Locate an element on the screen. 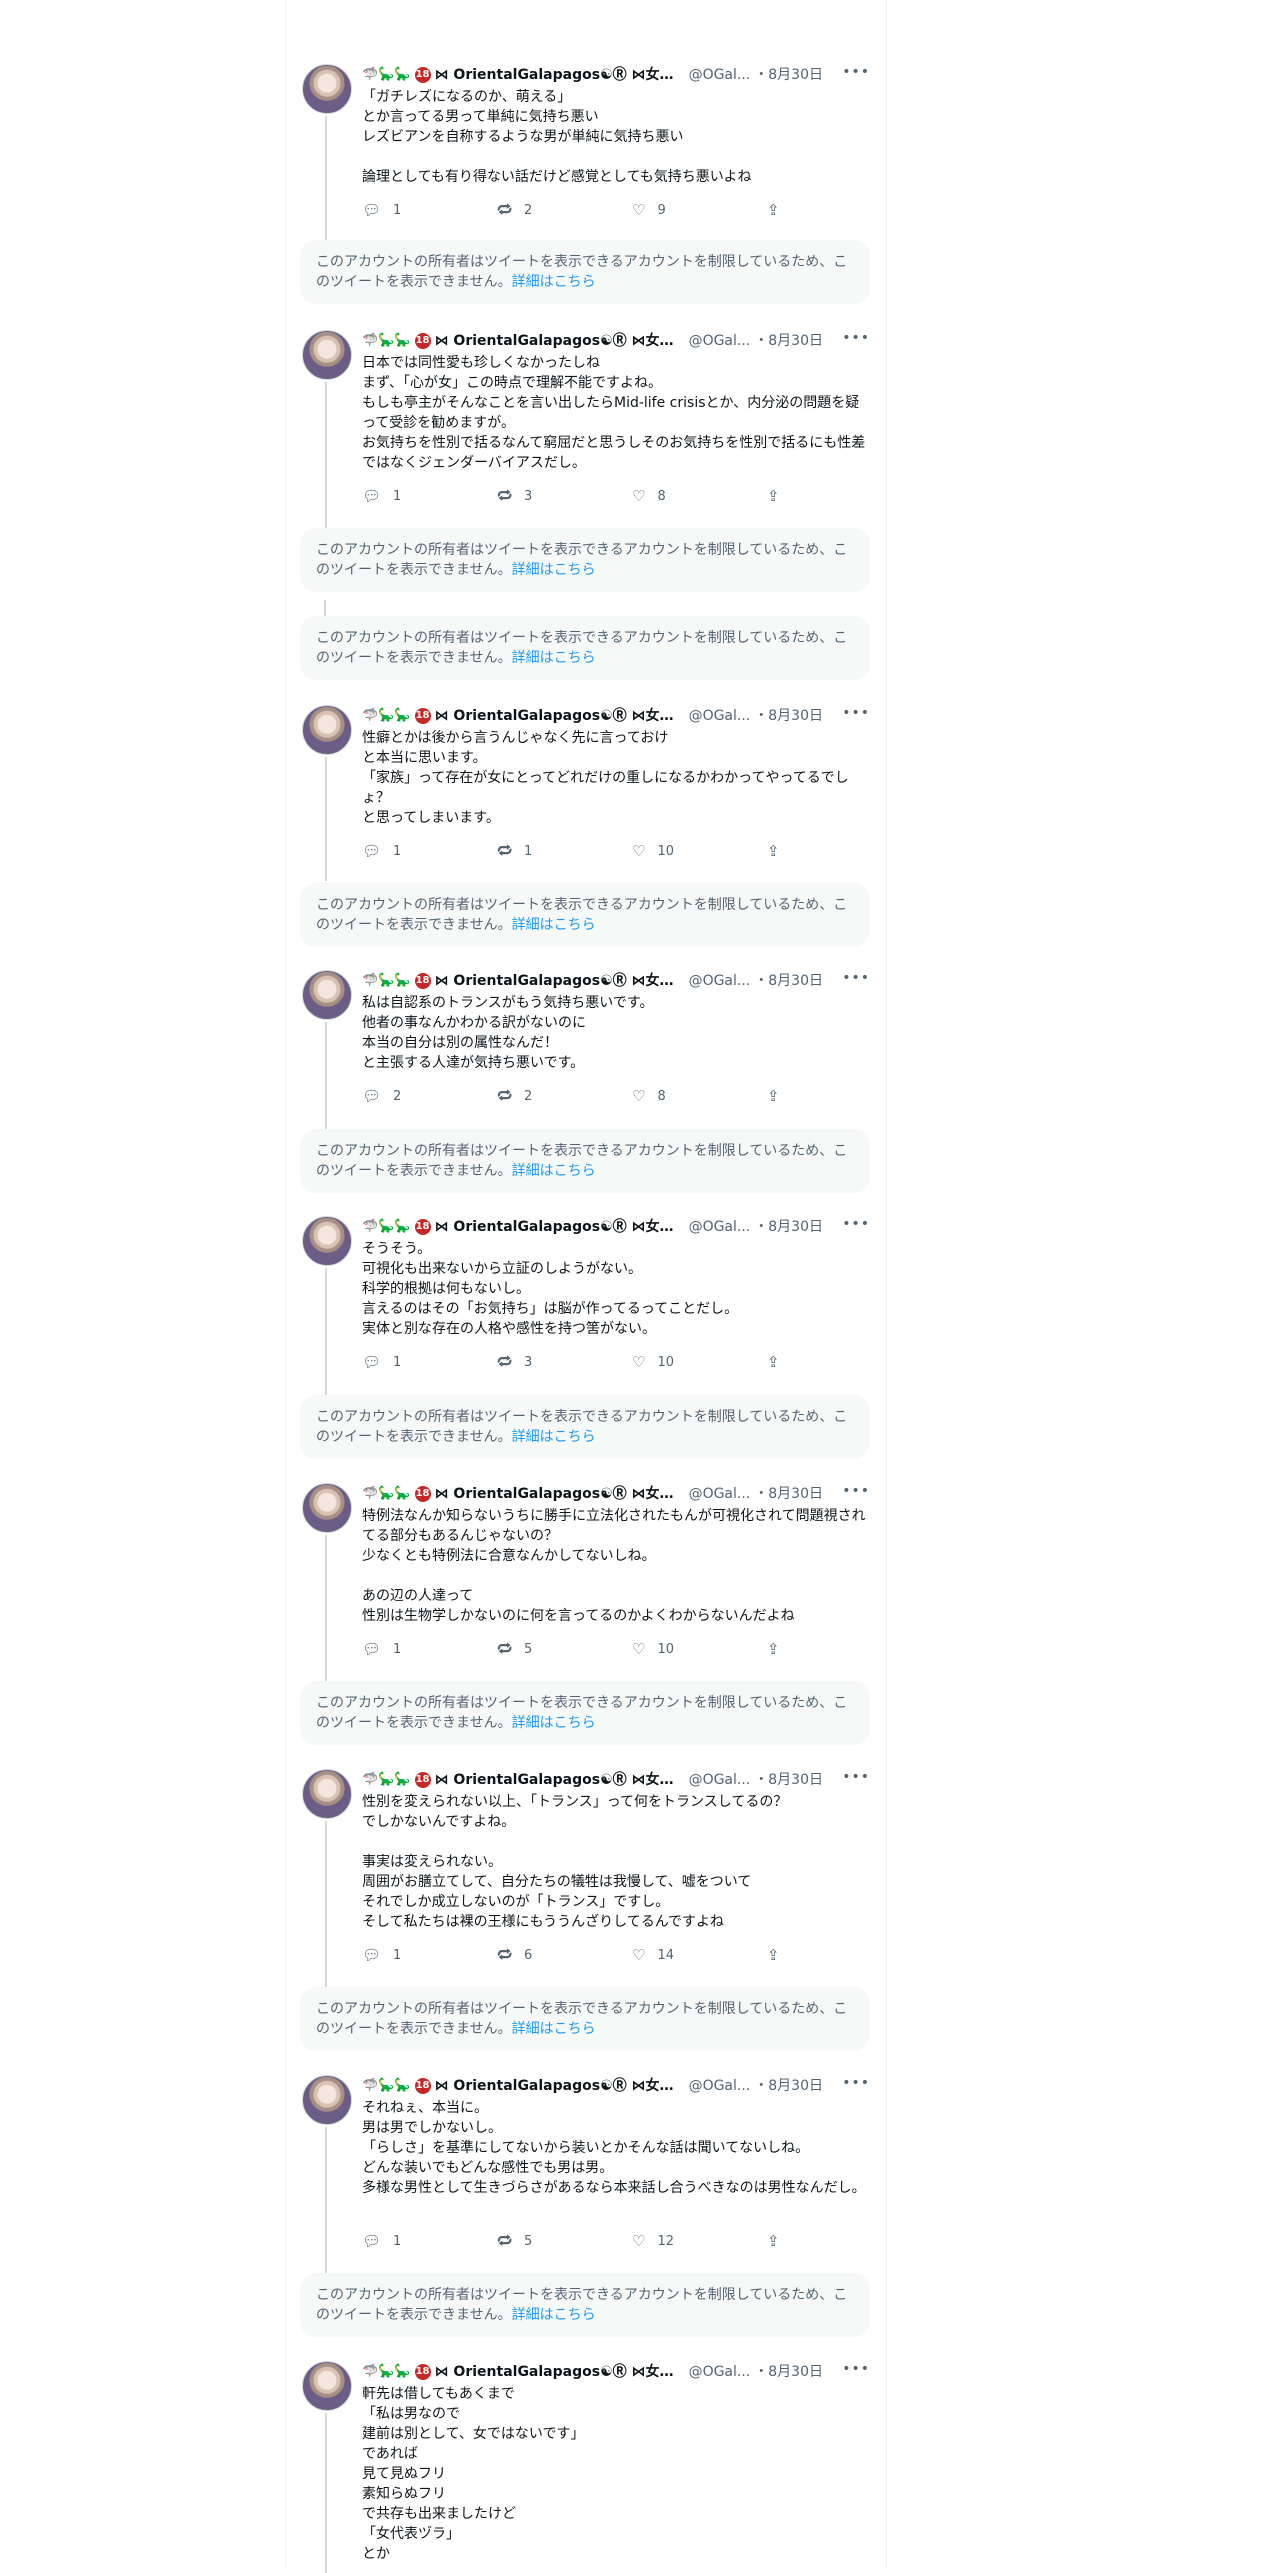  like-button: ♡ 14 is located at coordinates (653, 1955).